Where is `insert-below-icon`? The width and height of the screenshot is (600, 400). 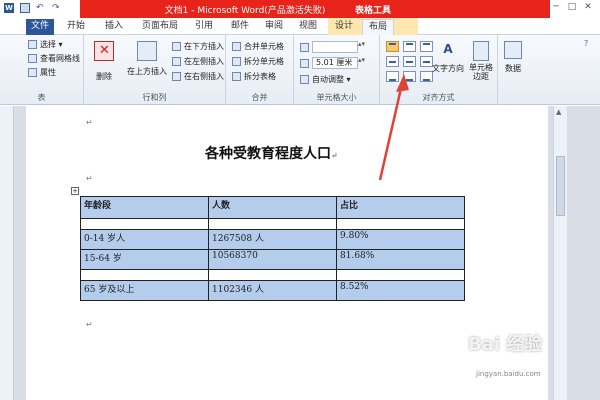 insert-below-icon is located at coordinates (176, 46).